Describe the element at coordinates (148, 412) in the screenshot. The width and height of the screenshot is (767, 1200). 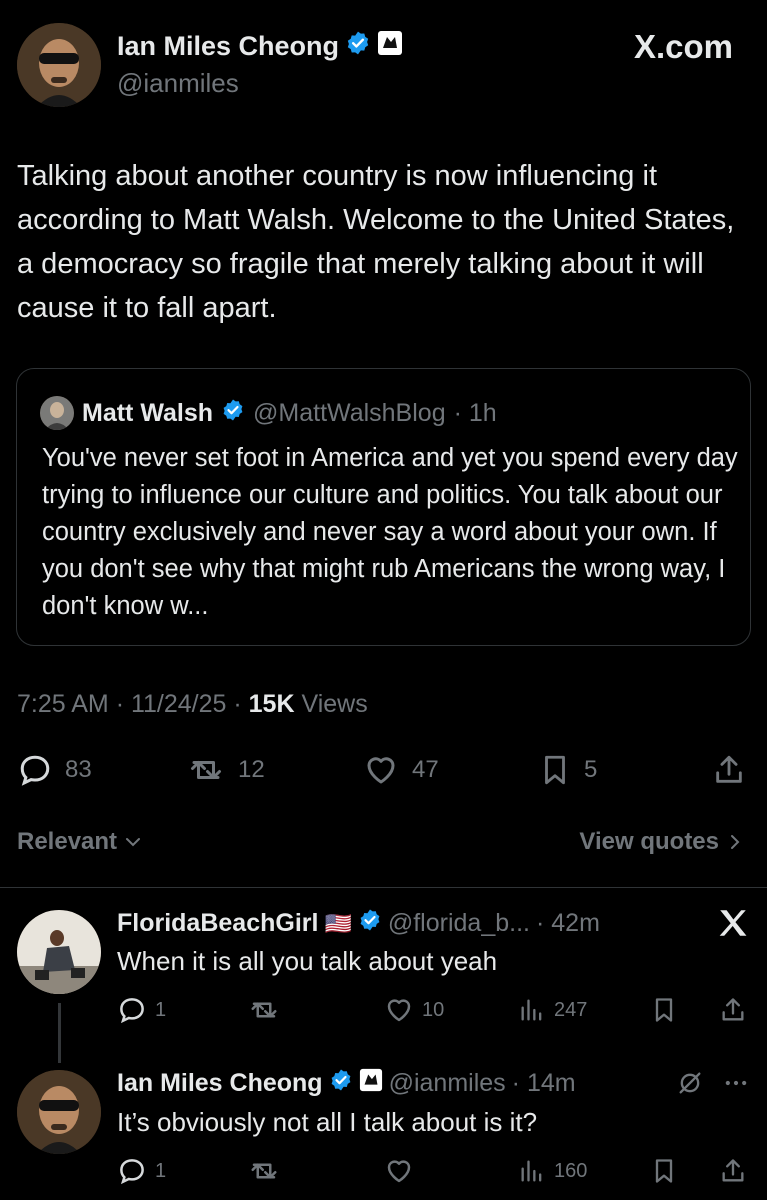
I see `quote-author-name: Matt Walsh` at that location.